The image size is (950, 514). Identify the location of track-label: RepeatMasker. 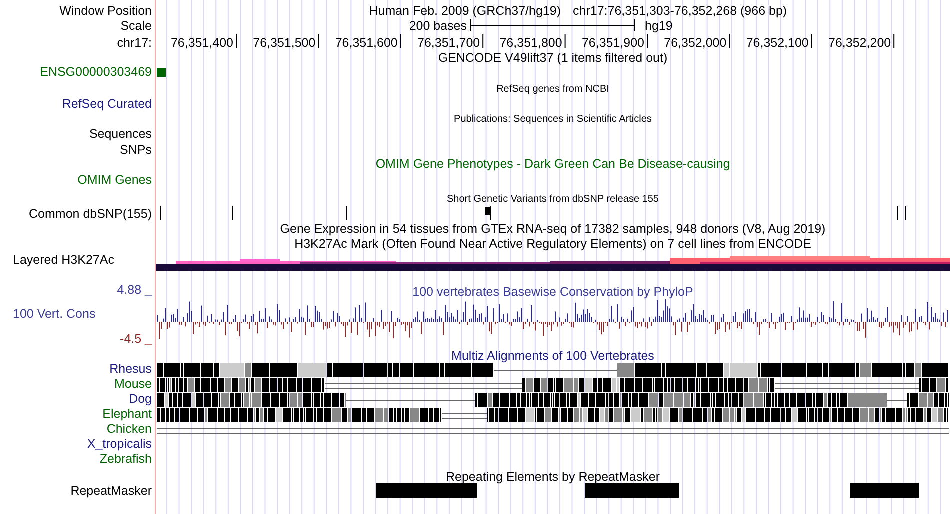
(111, 491).